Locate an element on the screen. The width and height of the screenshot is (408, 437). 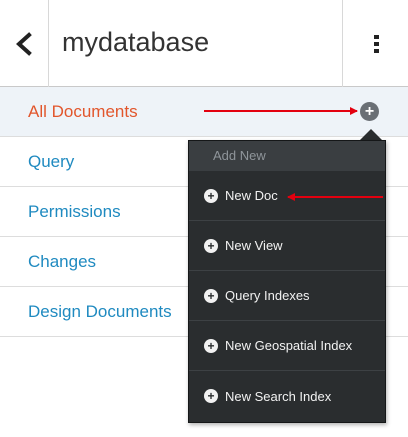
back-button is located at coordinates (24, 43).